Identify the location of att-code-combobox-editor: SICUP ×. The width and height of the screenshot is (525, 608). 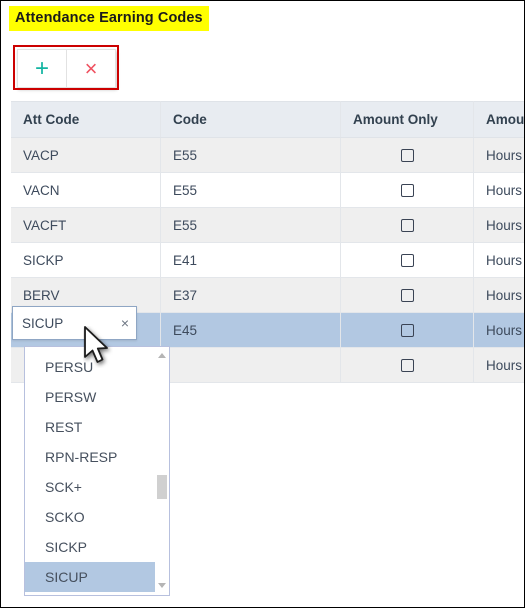
(74, 323).